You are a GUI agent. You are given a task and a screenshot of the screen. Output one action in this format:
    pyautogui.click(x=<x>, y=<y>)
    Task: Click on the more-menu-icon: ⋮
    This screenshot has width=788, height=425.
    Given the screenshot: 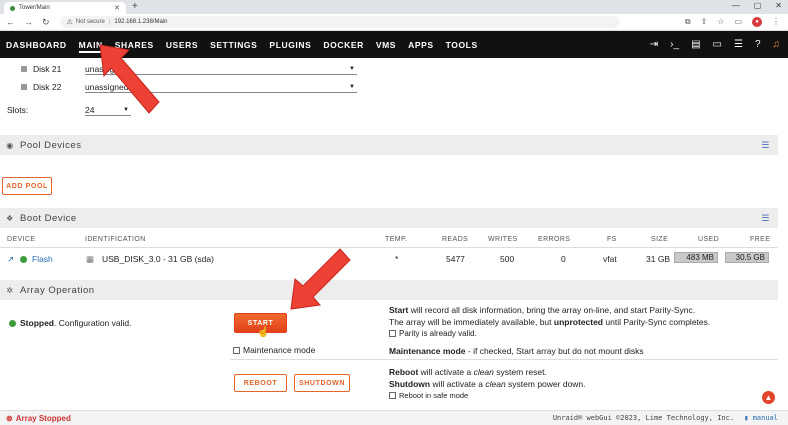 What is the action you would take?
    pyautogui.click(x=776, y=22)
    